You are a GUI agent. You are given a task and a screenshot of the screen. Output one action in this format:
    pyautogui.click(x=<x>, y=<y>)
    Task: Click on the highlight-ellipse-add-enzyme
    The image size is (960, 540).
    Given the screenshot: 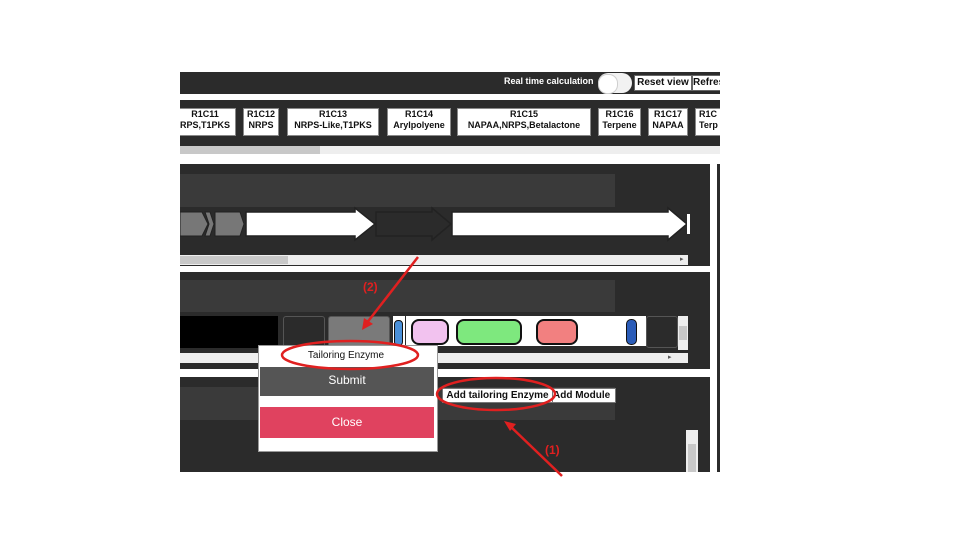 What is the action you would take?
    pyautogui.click(x=496, y=394)
    